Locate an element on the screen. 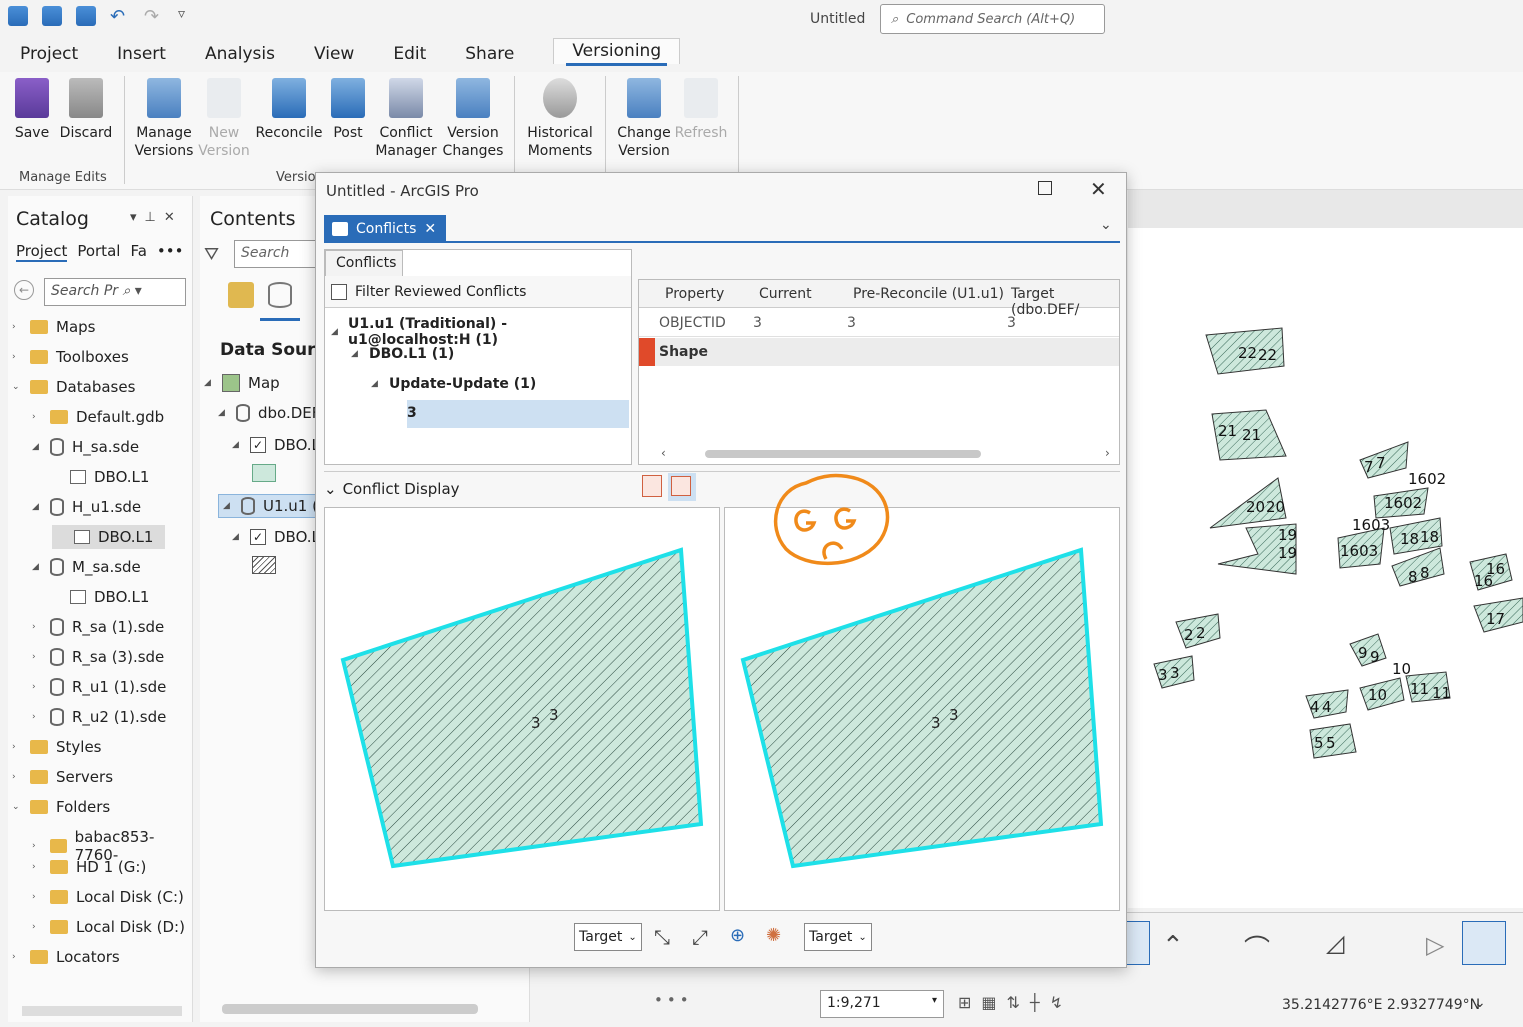  contents-map-row: ◢ Map is located at coordinates (242, 383).